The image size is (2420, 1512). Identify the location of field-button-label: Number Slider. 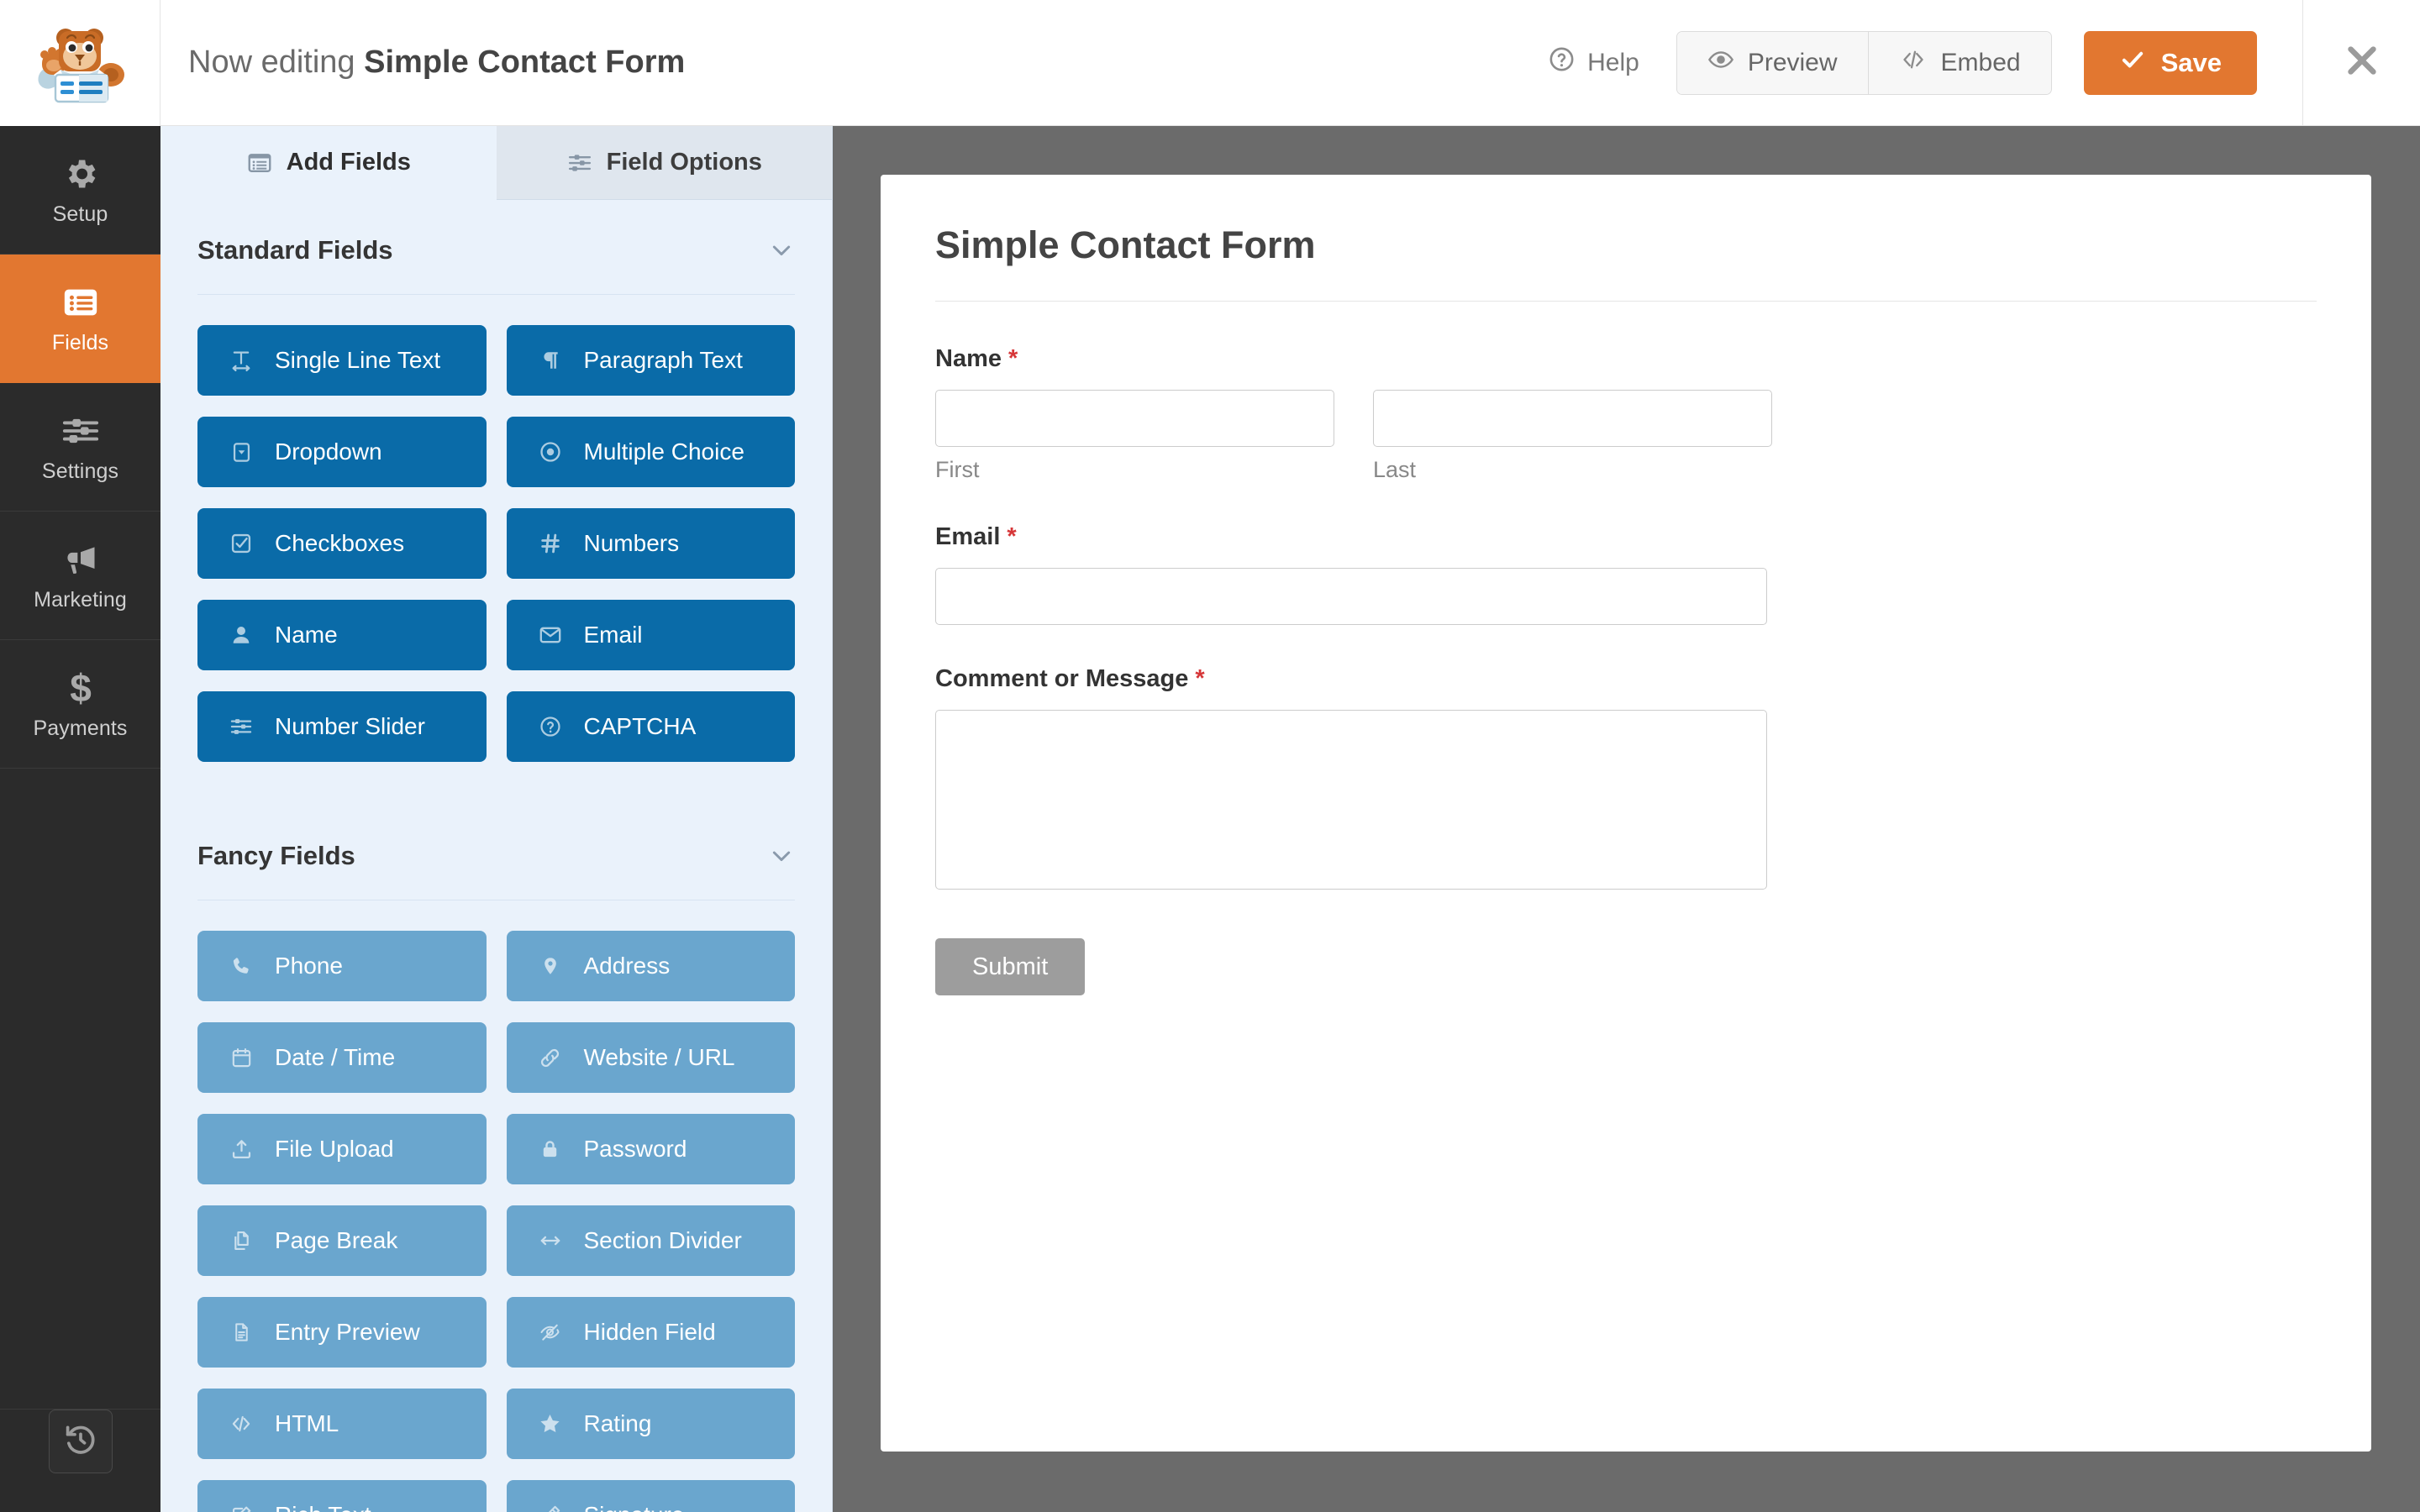
(350, 726).